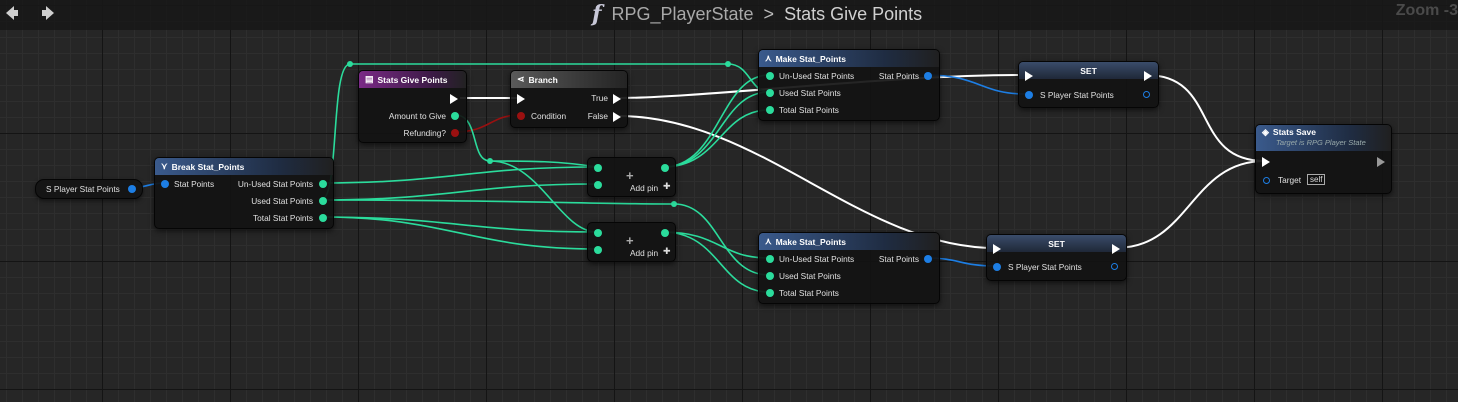 The image size is (1458, 402). What do you see at coordinates (369, 79) in the screenshot?
I see `function-entry-icon: ▤` at bounding box center [369, 79].